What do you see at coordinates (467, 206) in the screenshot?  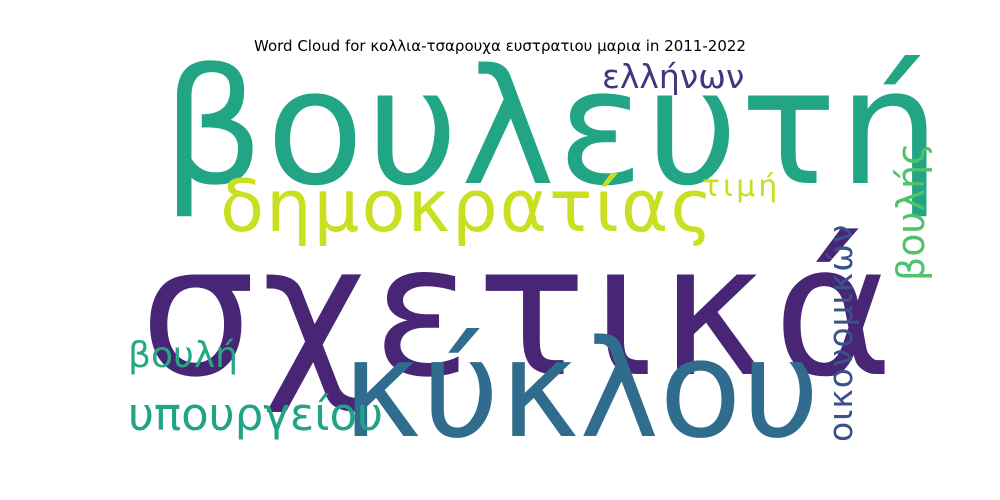 I see `word-dimokratias: δημοκρατίας` at bounding box center [467, 206].